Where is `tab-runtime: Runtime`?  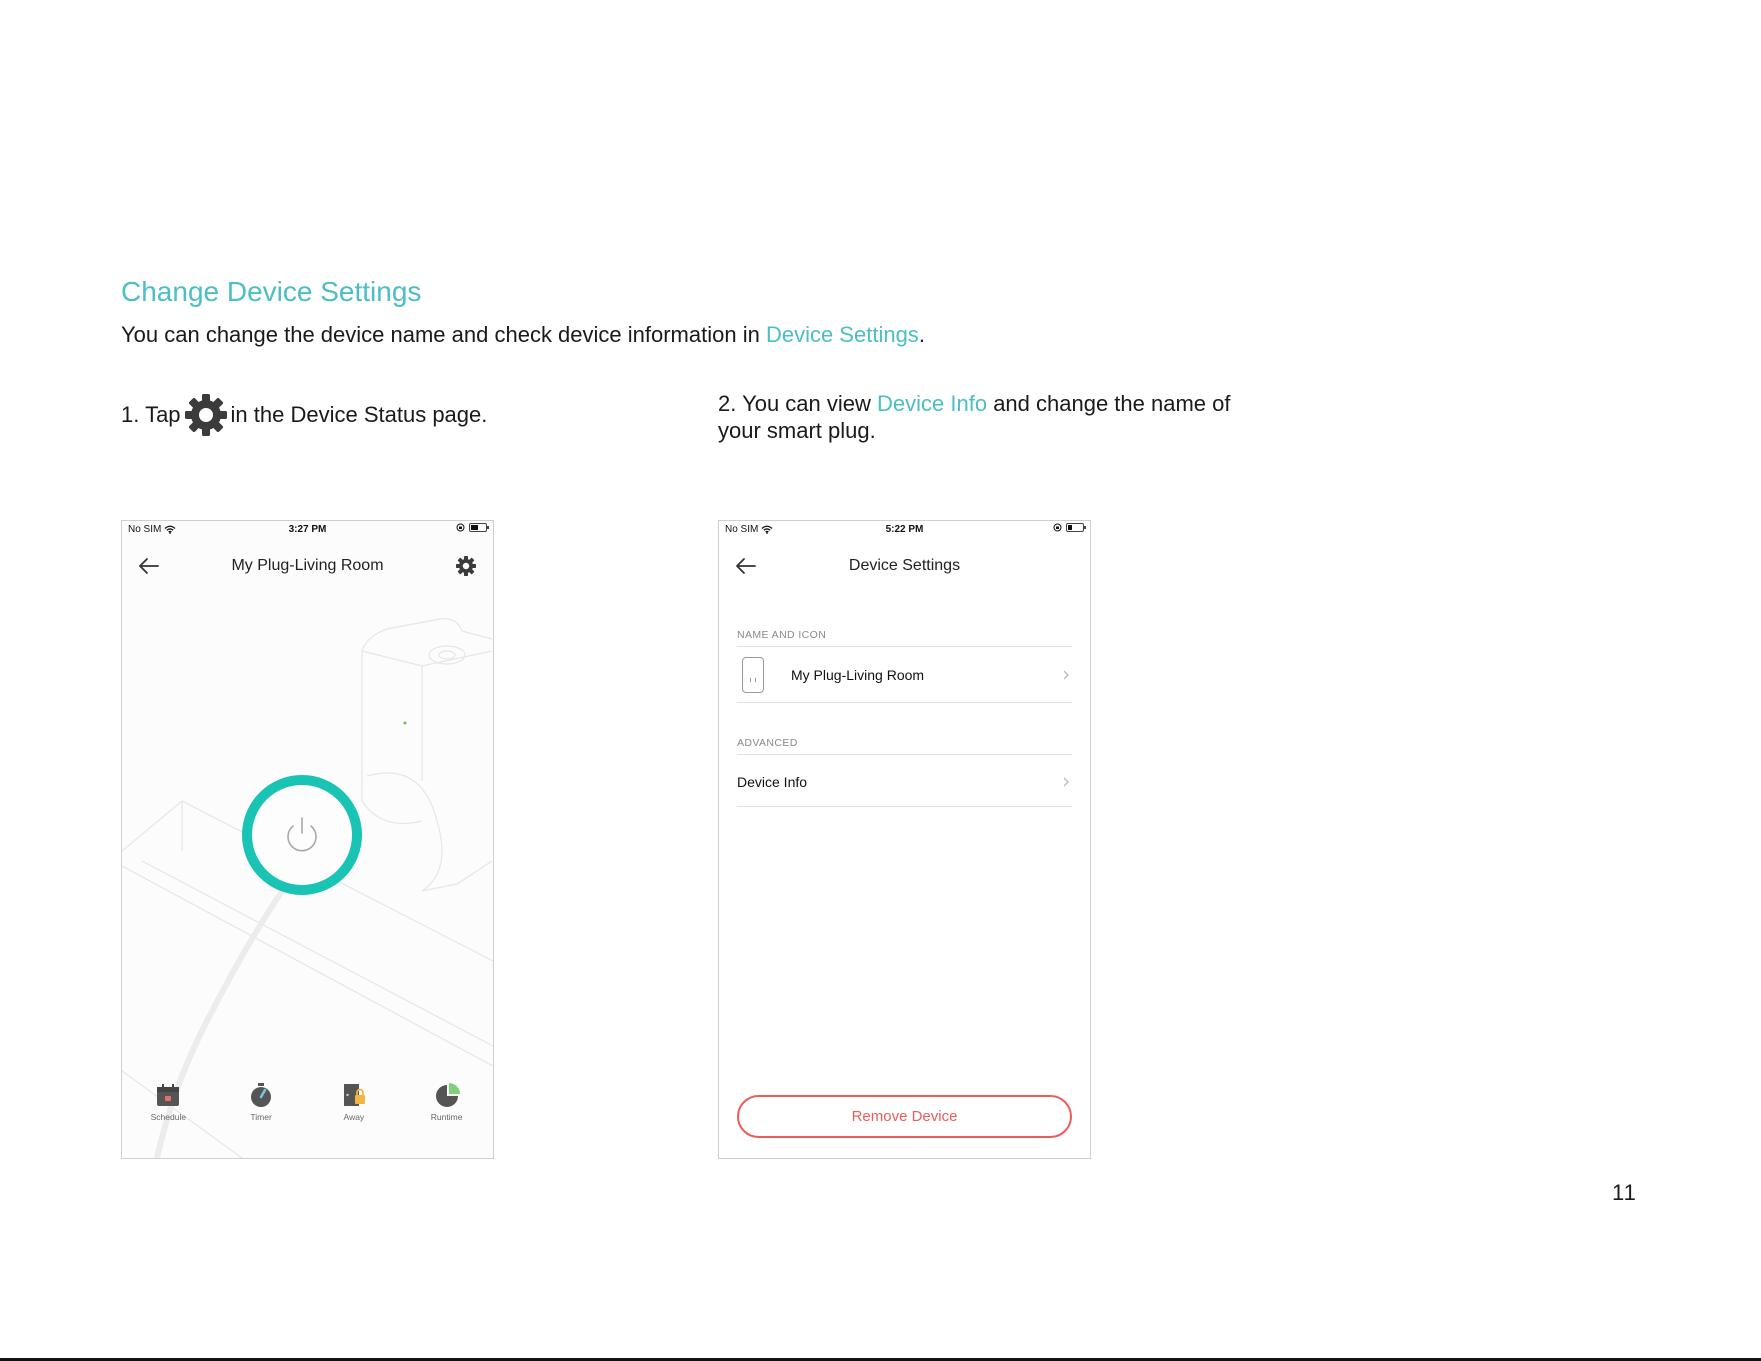 tab-runtime: Runtime is located at coordinates (446, 1111).